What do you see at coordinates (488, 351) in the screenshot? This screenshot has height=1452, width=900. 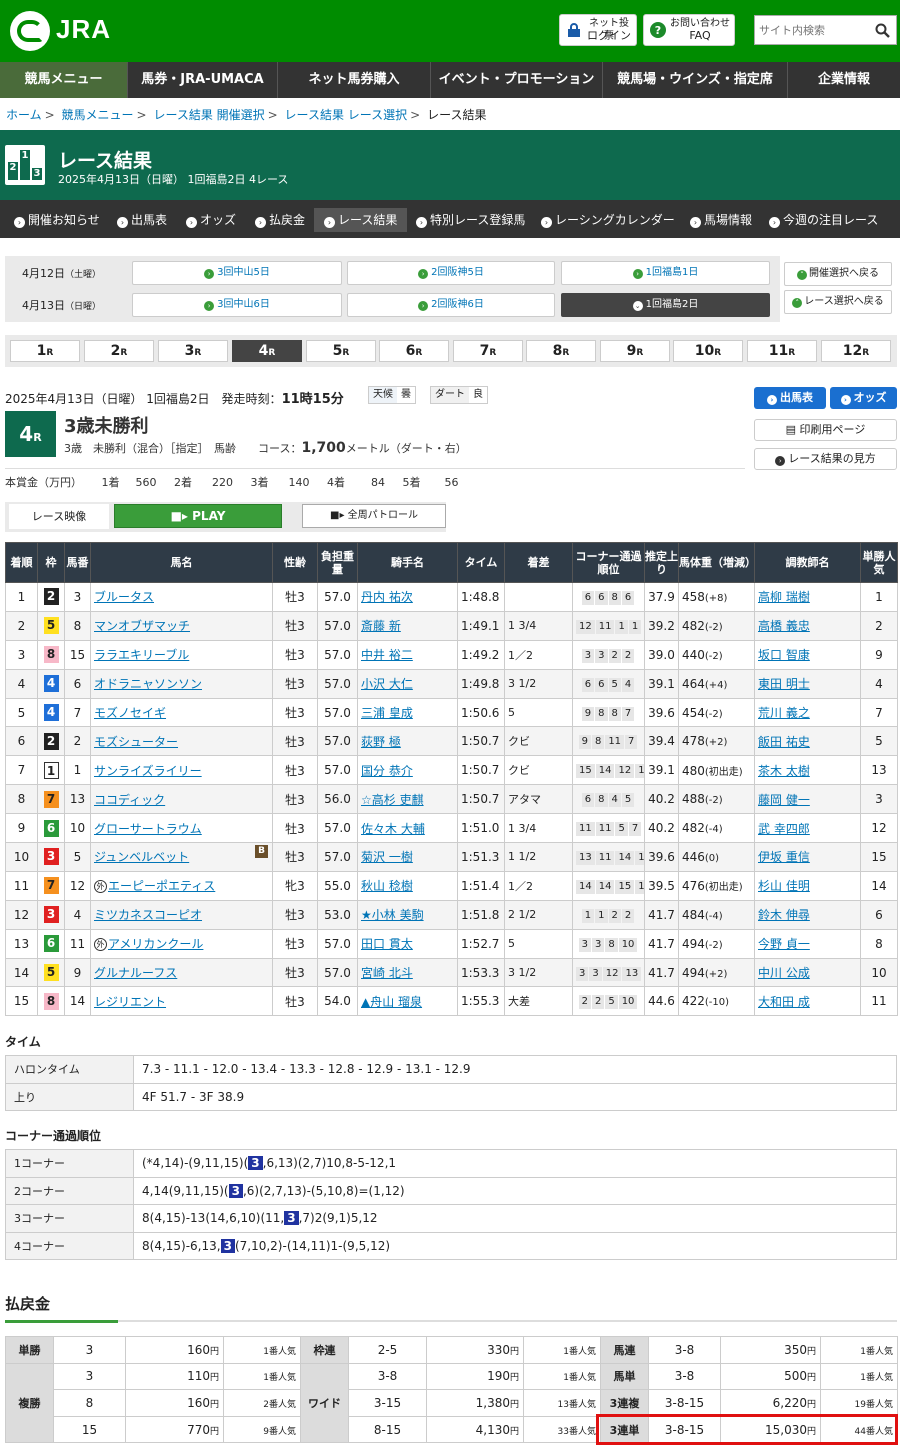 I see `race-button-7: 7R` at bounding box center [488, 351].